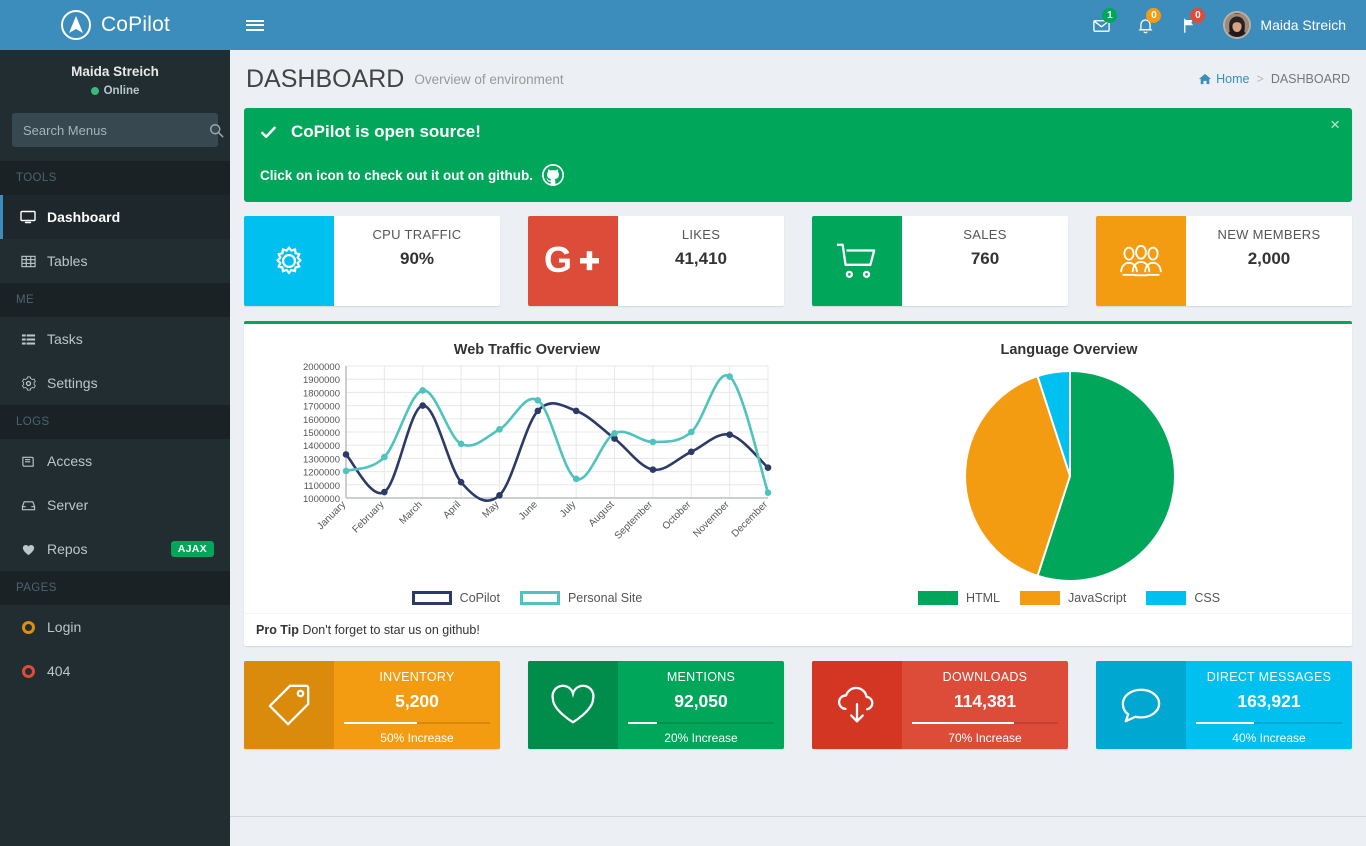  I want to click on info-box-number: 2,000, so click(1269, 258).